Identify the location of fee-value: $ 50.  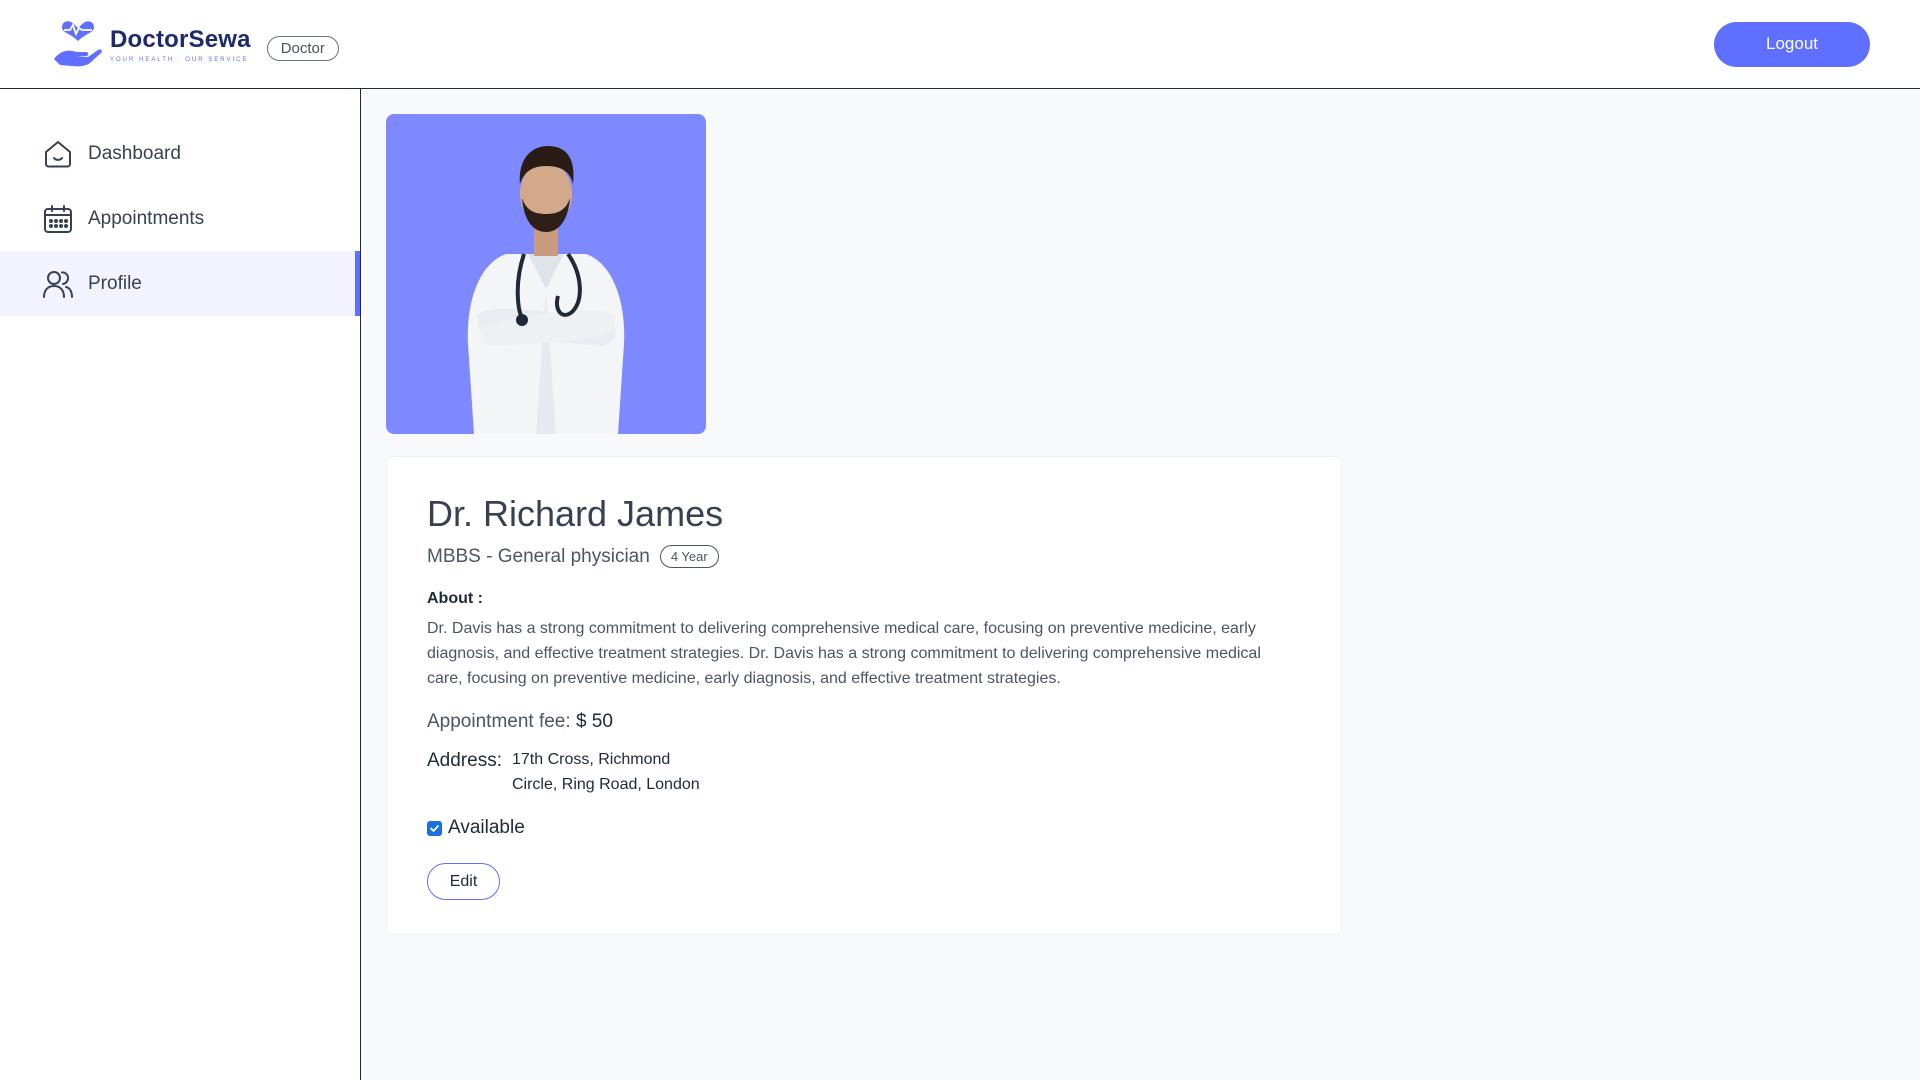
(594, 721).